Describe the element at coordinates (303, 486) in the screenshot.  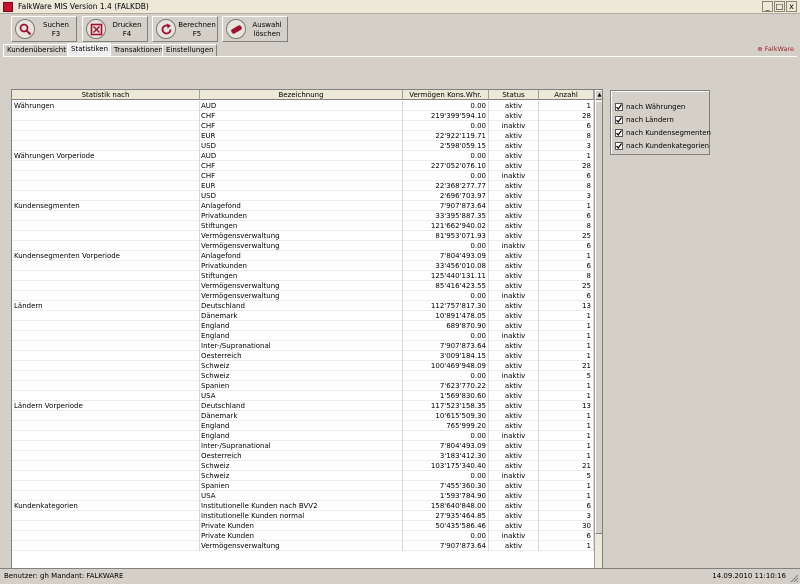
I see `table-row: Spanien 7'455'360.30 aktiv 1` at that location.